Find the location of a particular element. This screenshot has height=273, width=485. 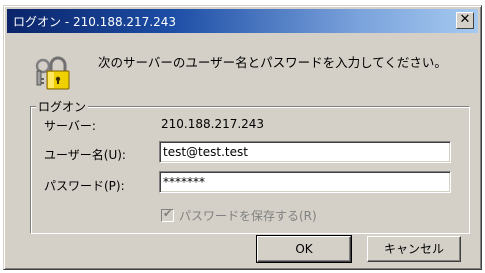

close-icon: ✕ is located at coordinates (465, 19).